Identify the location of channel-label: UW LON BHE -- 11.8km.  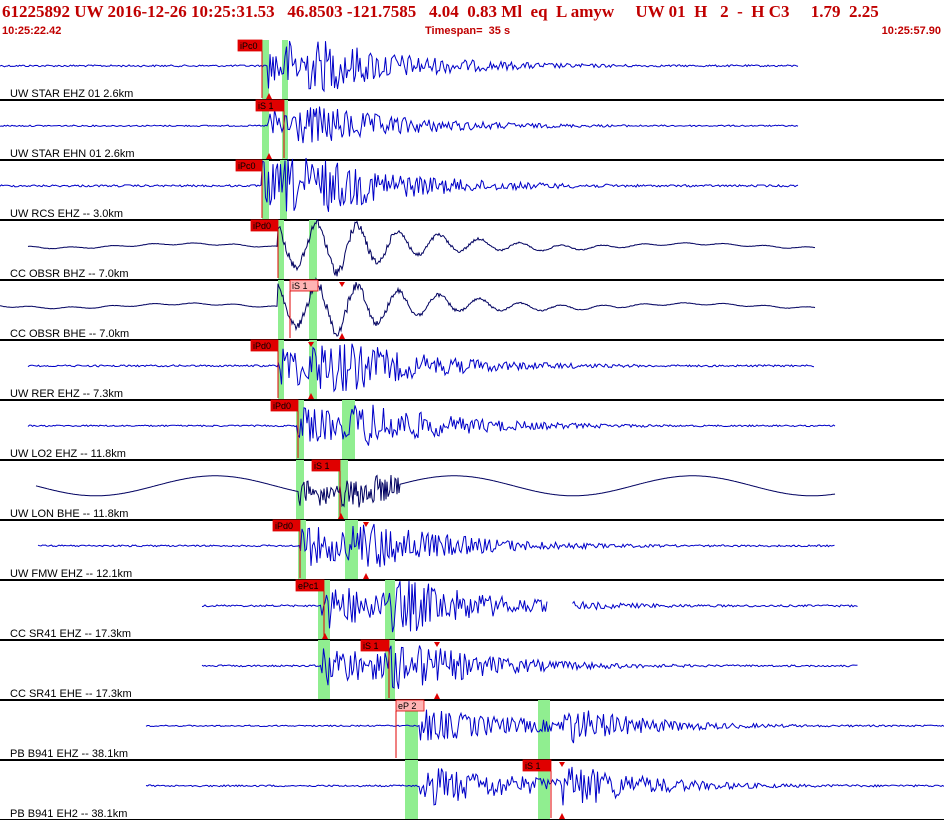
(69, 514).